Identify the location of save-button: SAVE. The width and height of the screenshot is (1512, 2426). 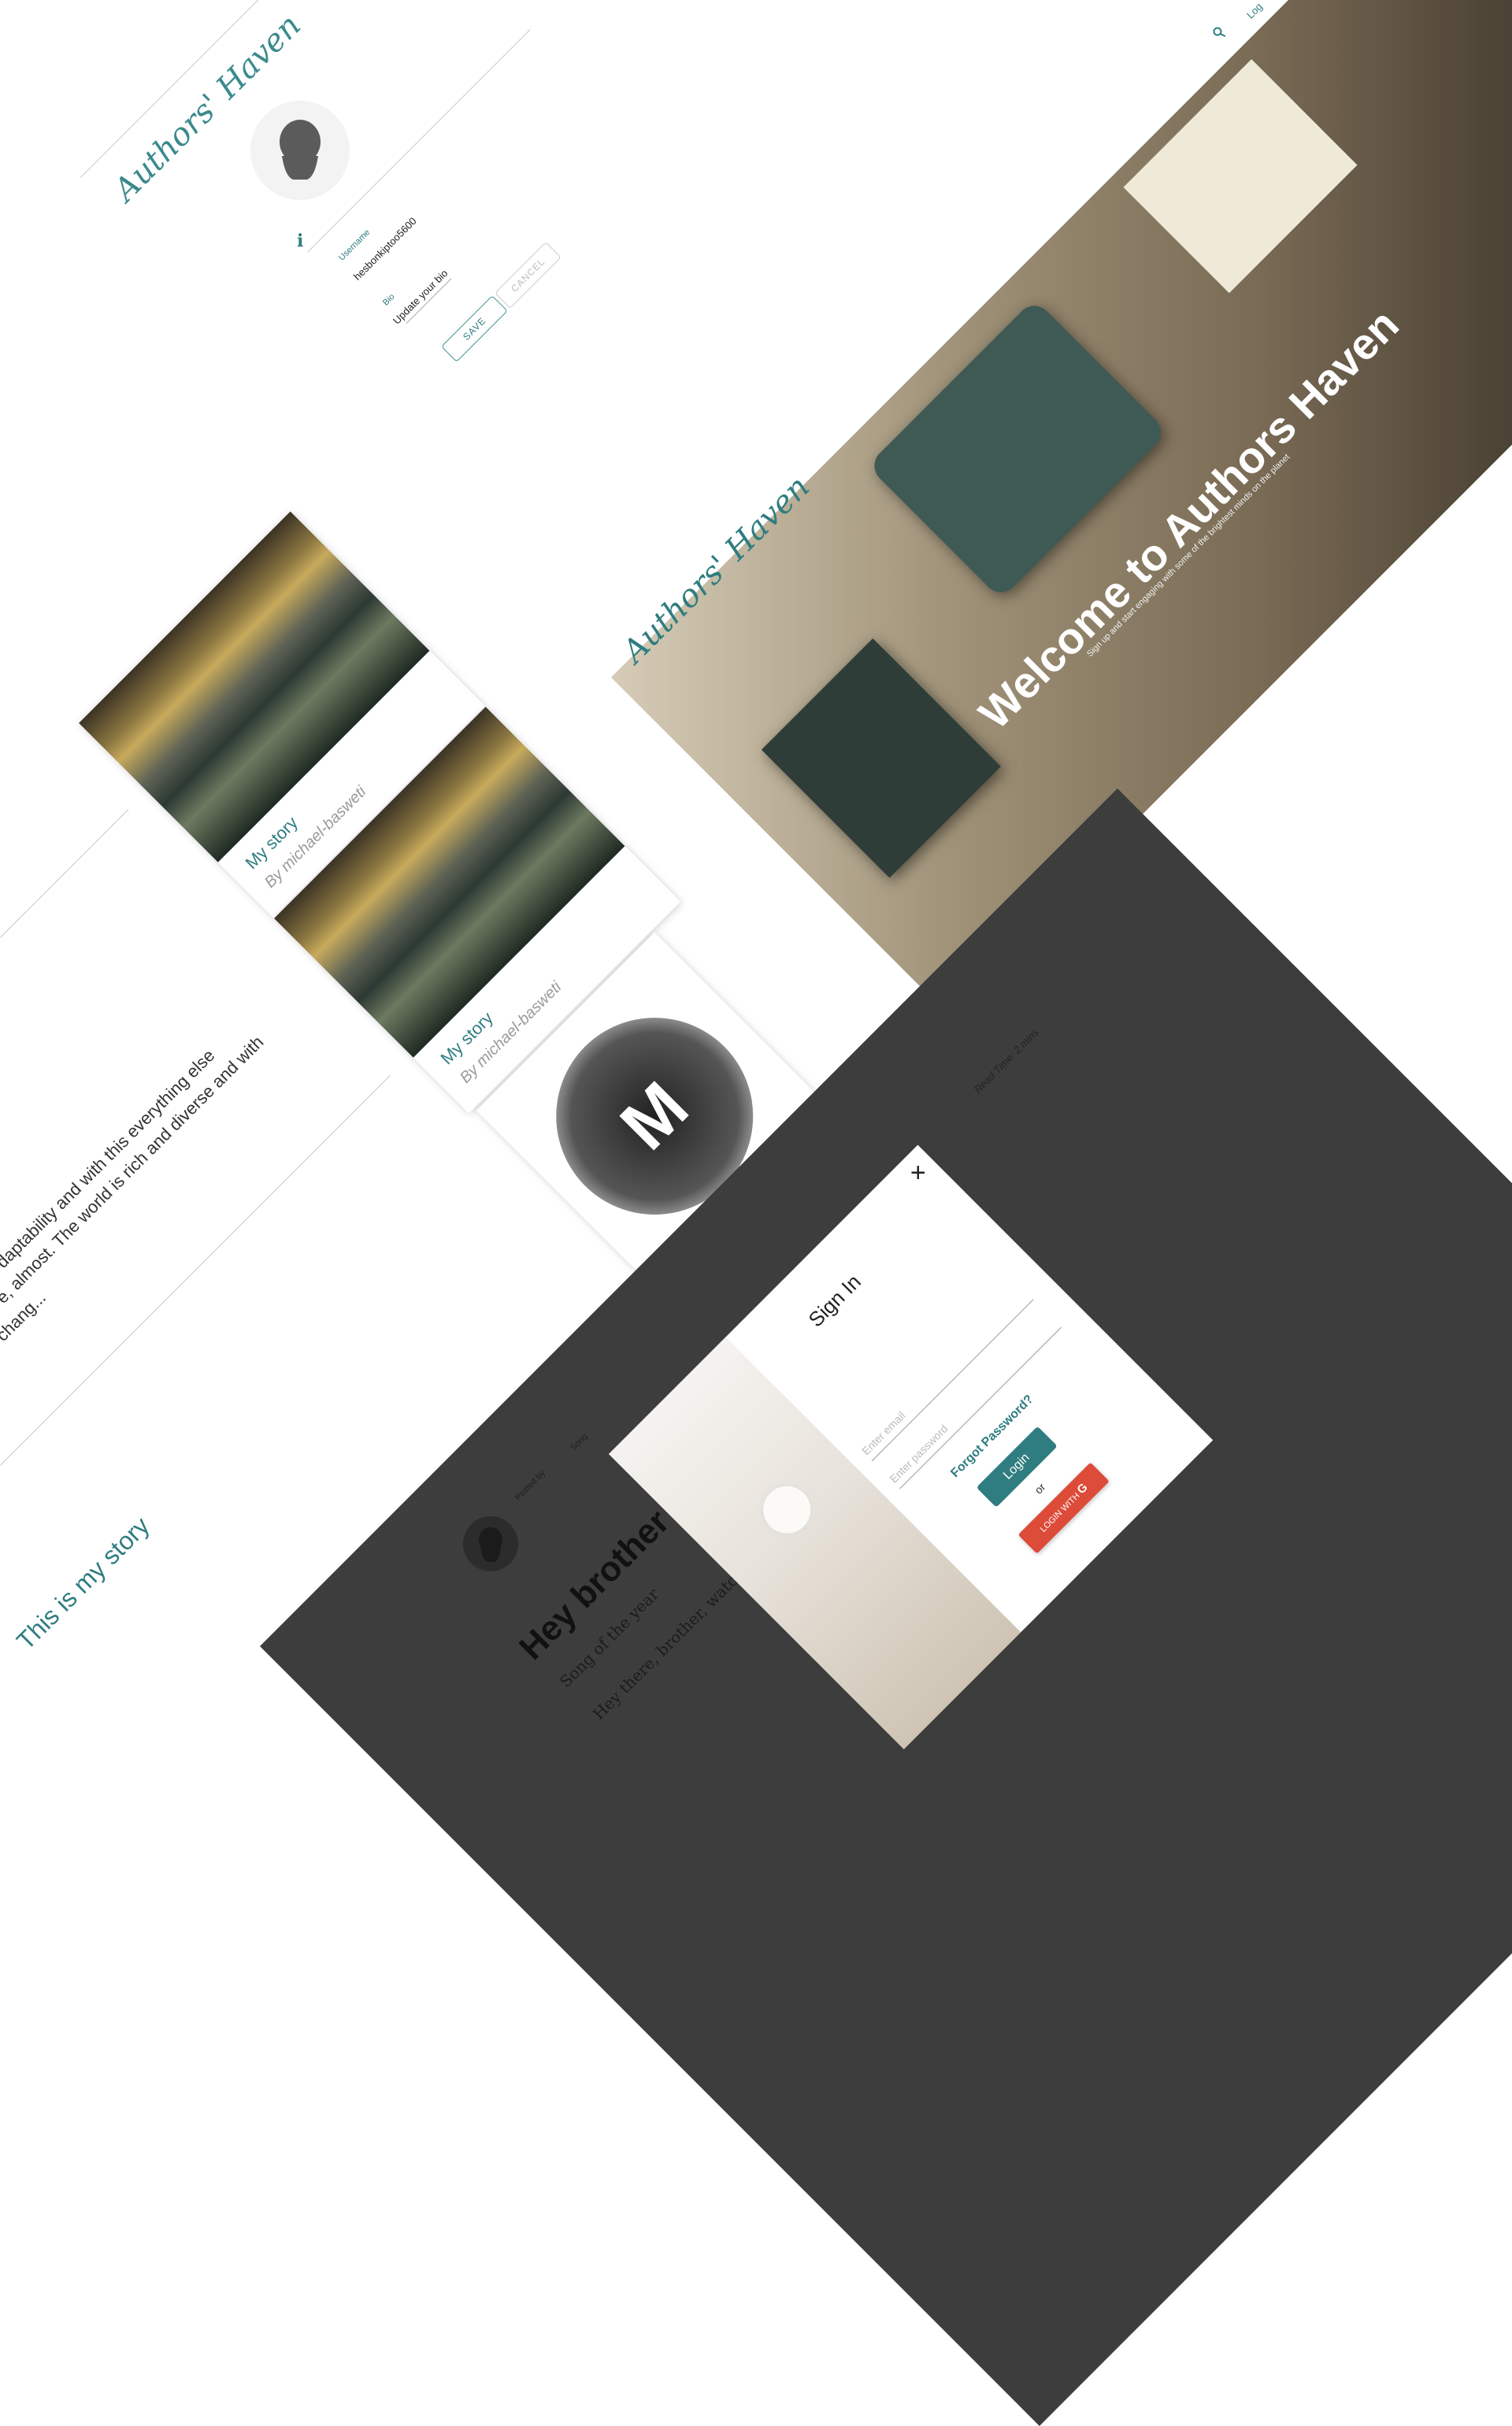
(474, 328).